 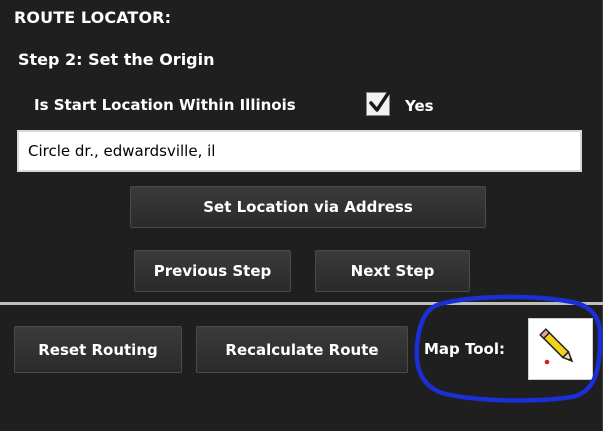 I want to click on map-tool-button, so click(x=560, y=349).